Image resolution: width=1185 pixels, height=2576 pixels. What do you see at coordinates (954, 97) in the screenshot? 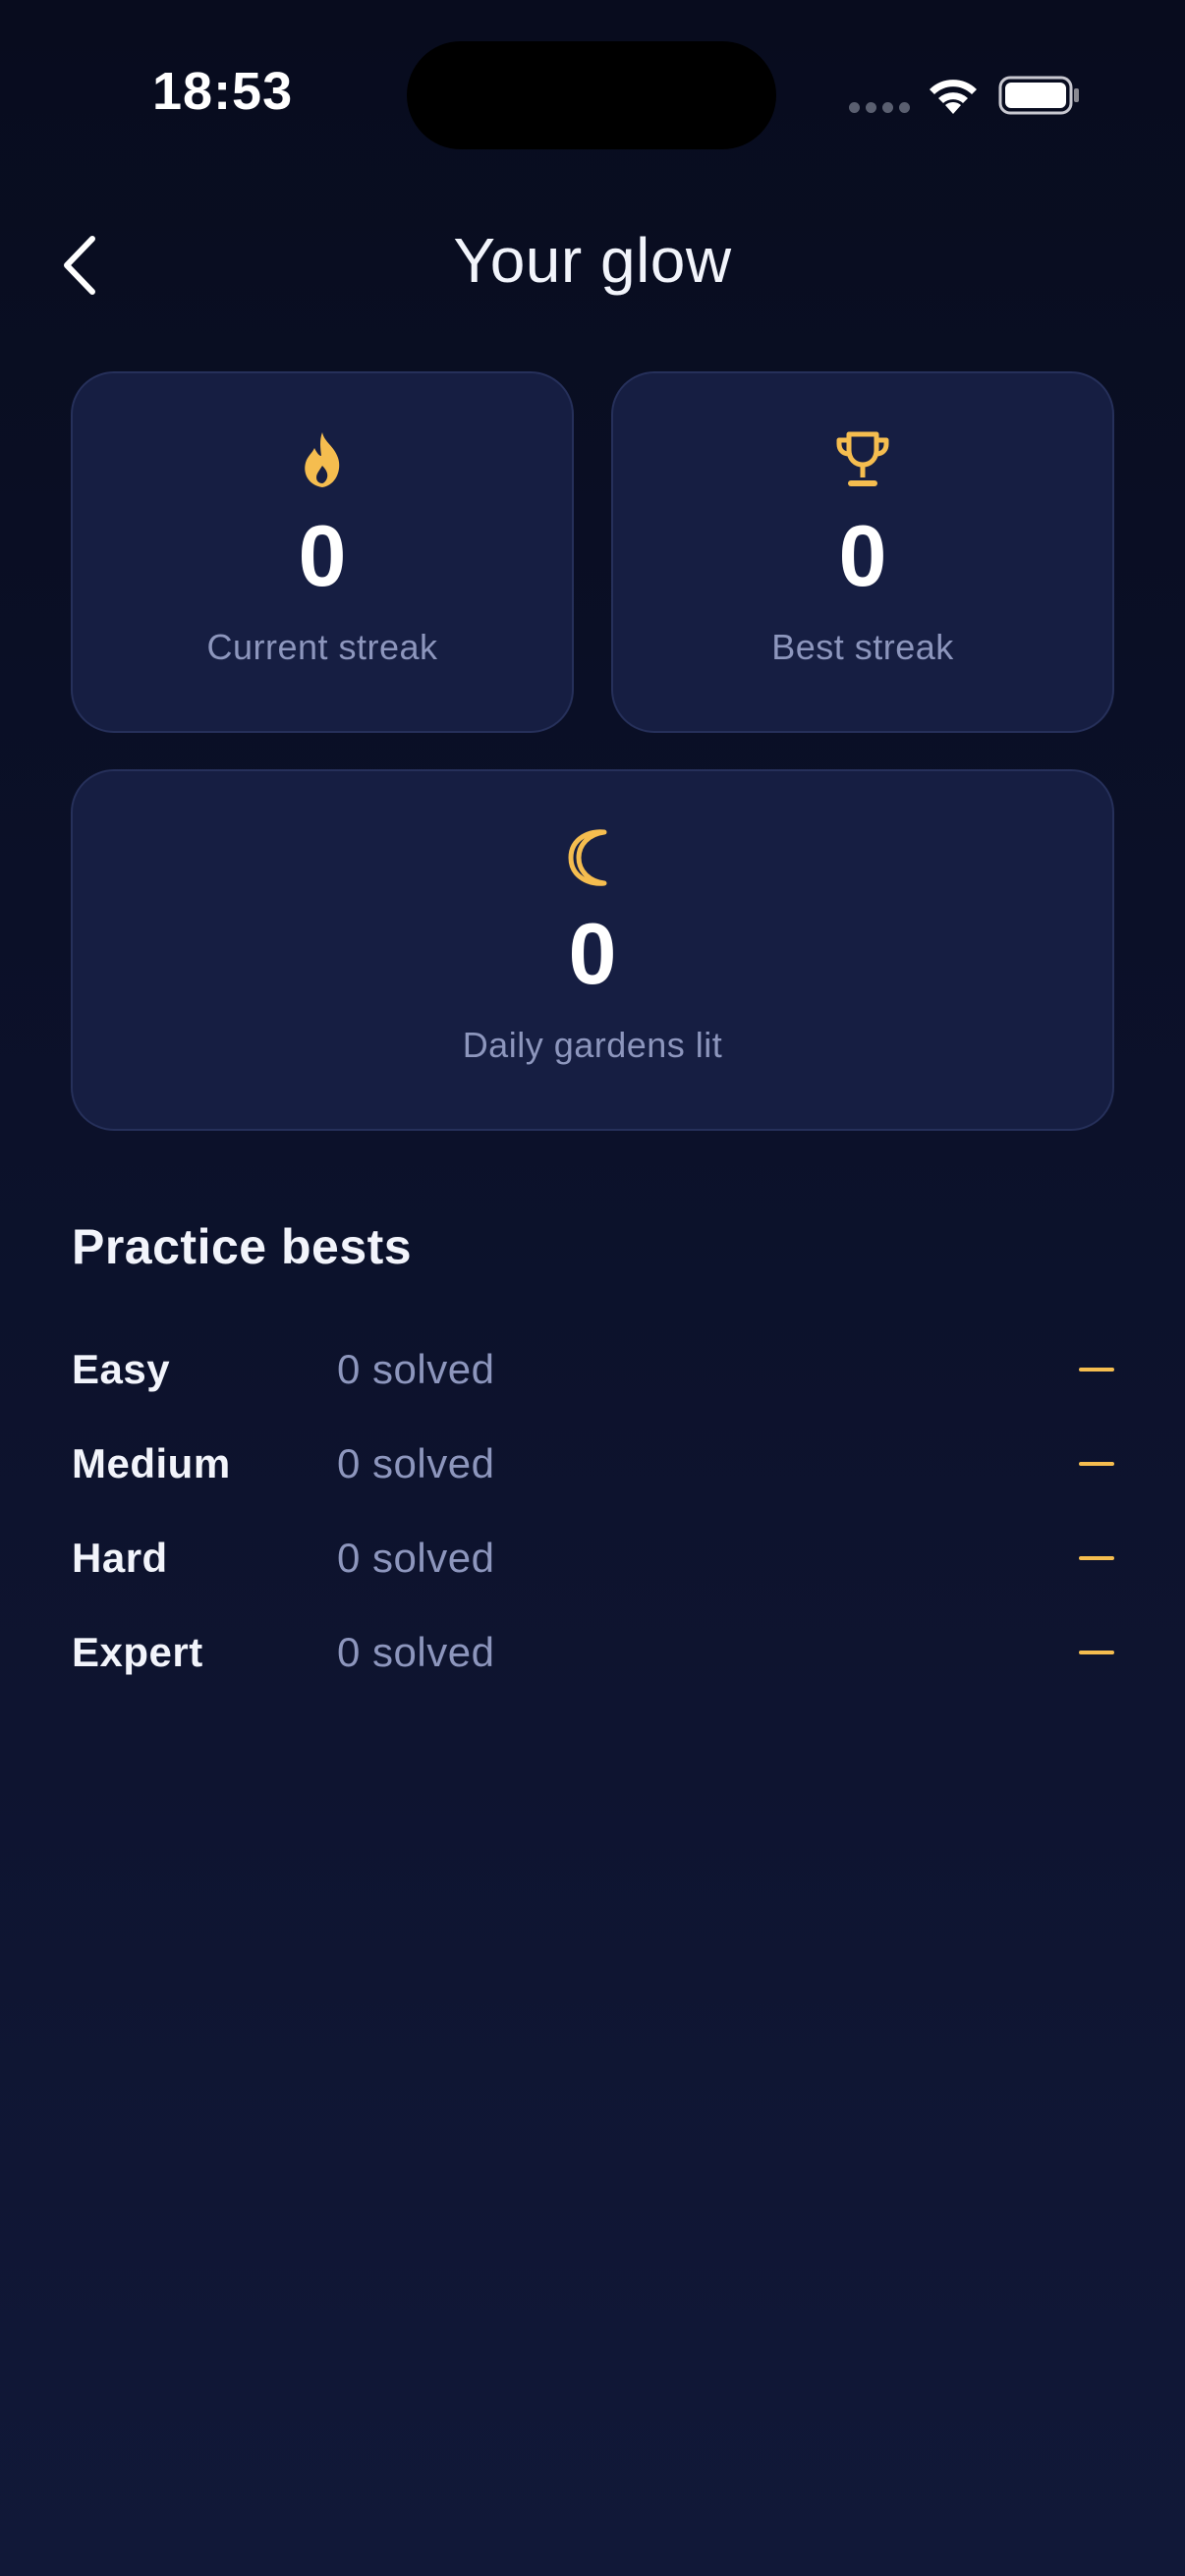
I see `wifi-icon` at bounding box center [954, 97].